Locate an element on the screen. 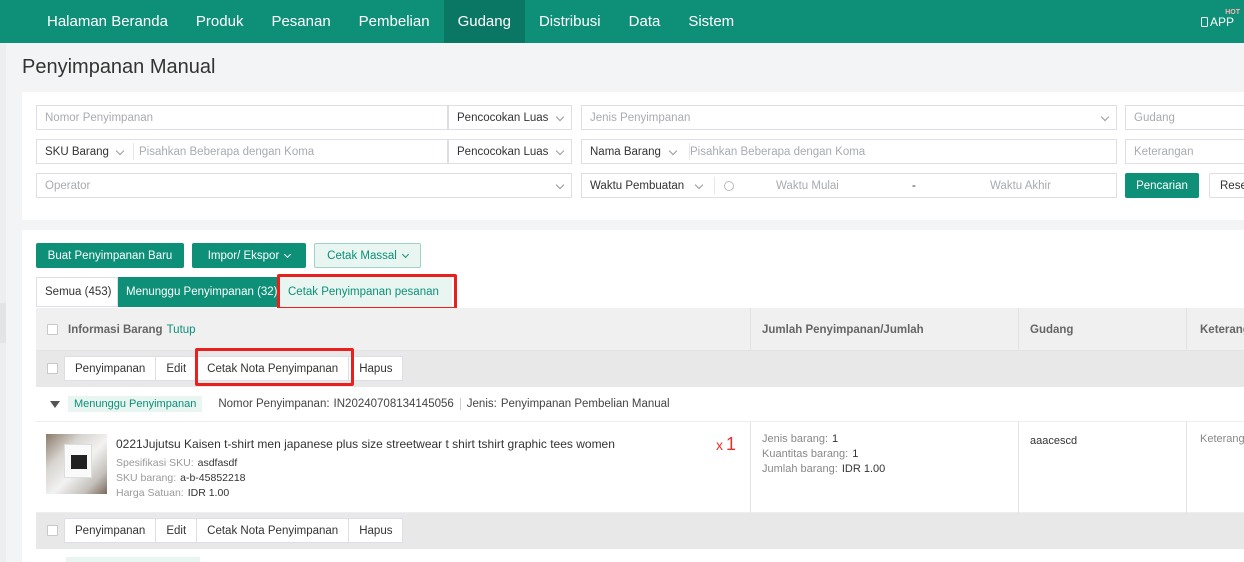 The width and height of the screenshot is (1244, 562). nav-item-produk: Produk is located at coordinates (220, 21).